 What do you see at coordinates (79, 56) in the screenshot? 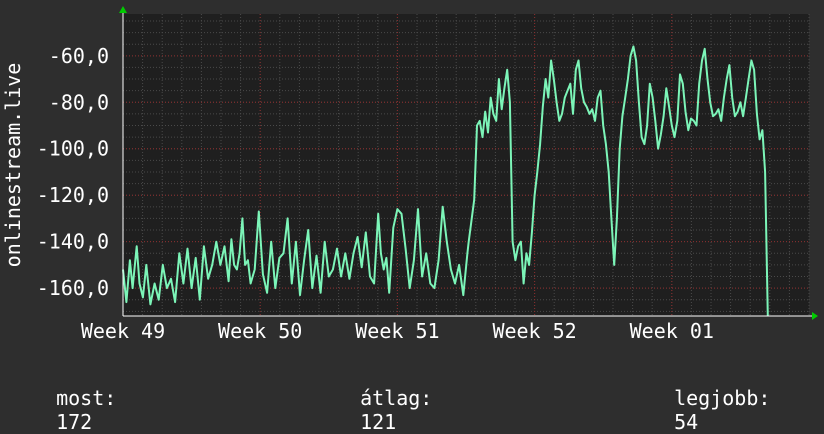
I see `y-tick-label: -60,0` at bounding box center [79, 56].